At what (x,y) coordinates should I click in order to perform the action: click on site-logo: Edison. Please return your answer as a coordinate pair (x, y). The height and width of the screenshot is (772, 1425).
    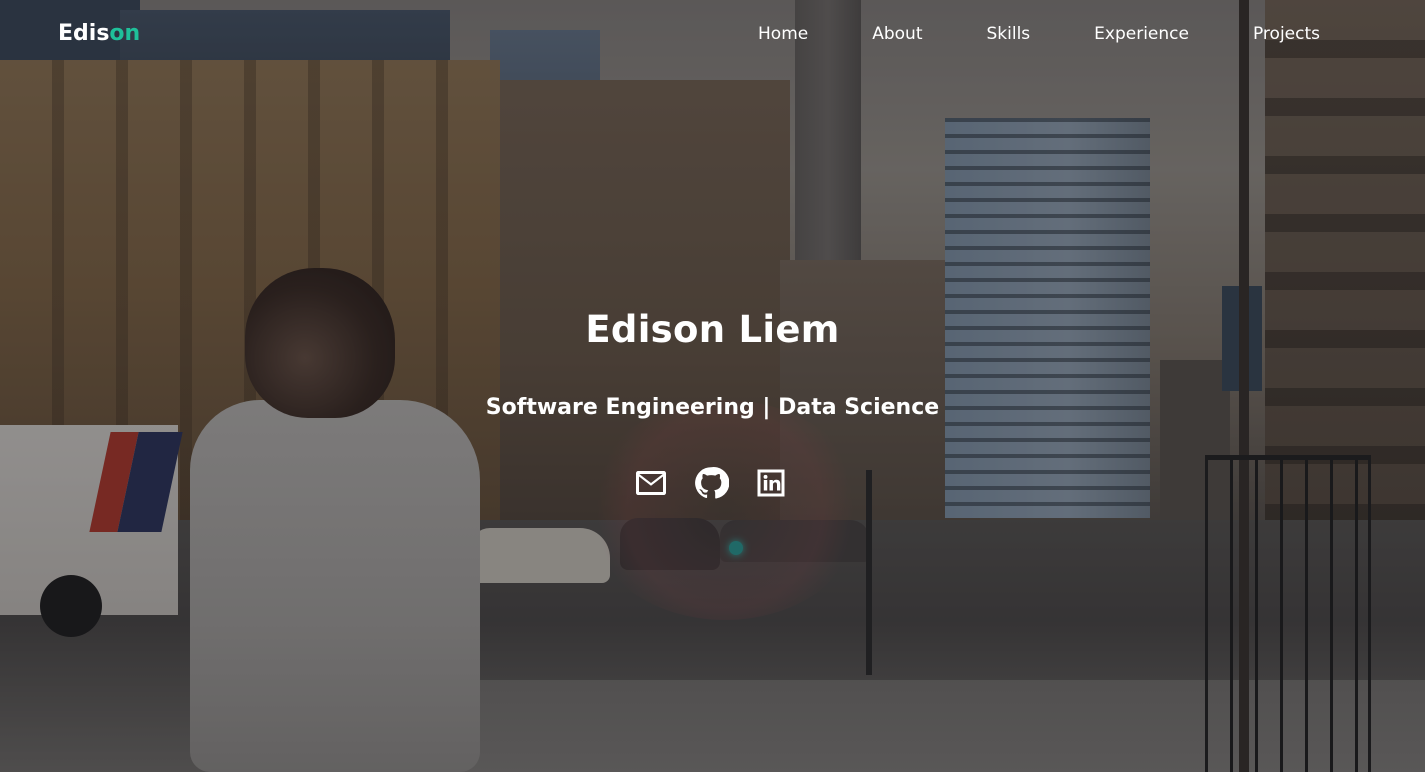
    Looking at the image, I should click on (99, 33).